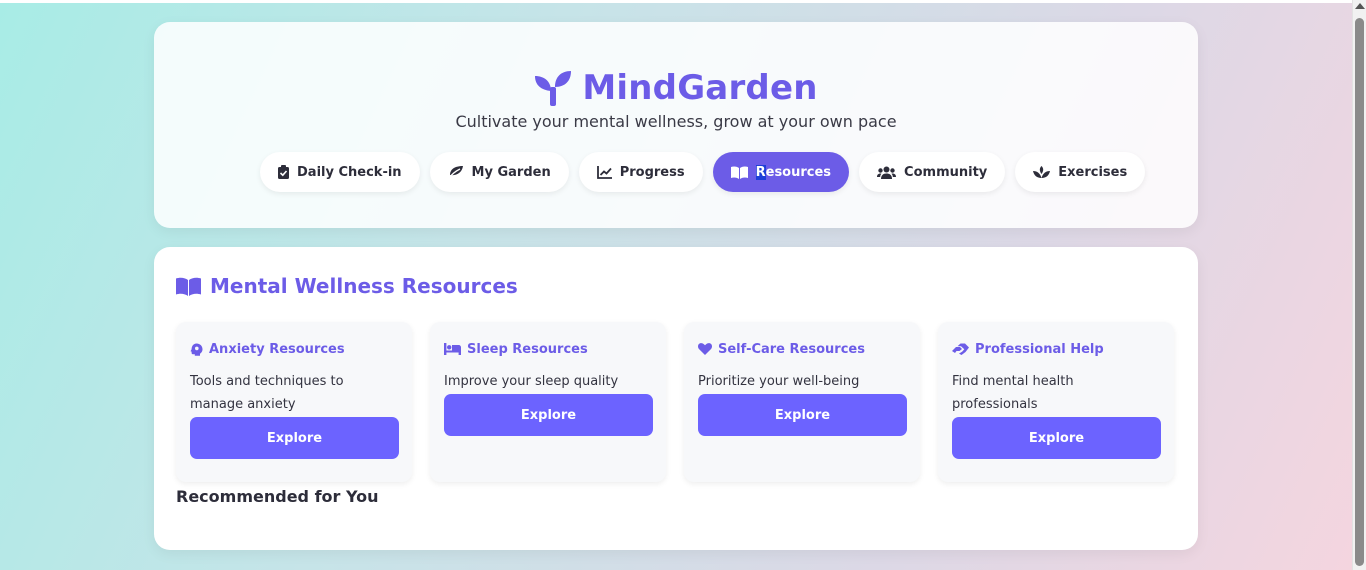  What do you see at coordinates (1042, 172) in the screenshot?
I see `spa-icon` at bounding box center [1042, 172].